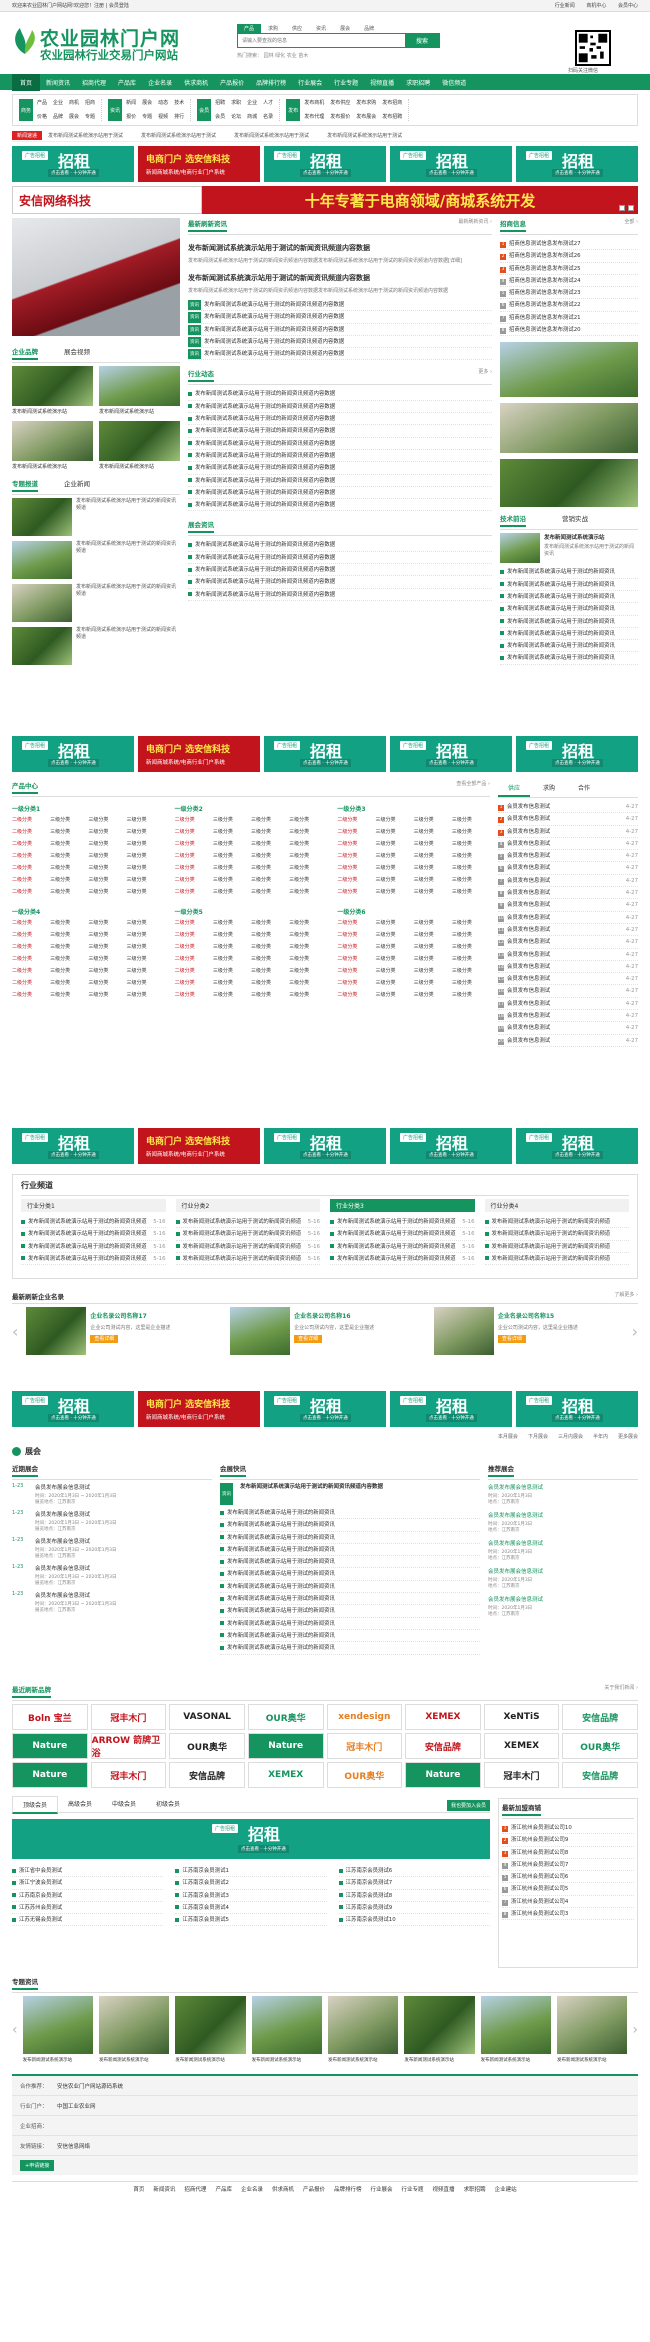 Image resolution: width=650 pixels, height=2342 pixels. I want to click on expo-filter-link: 更多展会, so click(628, 1436).